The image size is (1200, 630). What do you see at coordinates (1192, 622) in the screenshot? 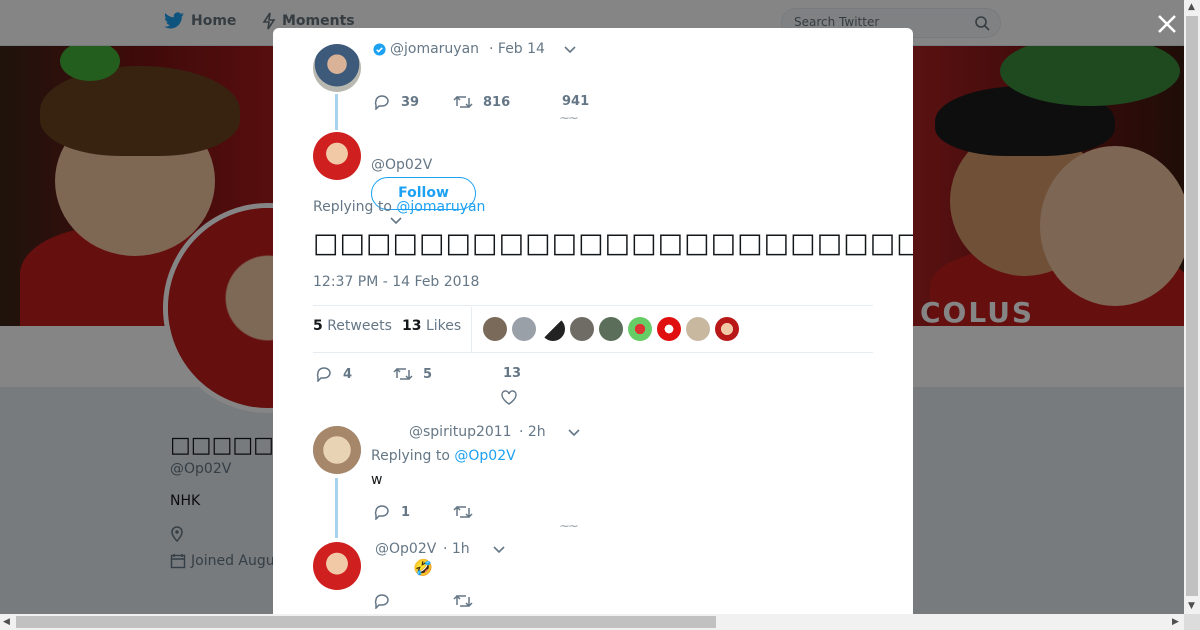
I see `scrollbar-corner` at bounding box center [1192, 622].